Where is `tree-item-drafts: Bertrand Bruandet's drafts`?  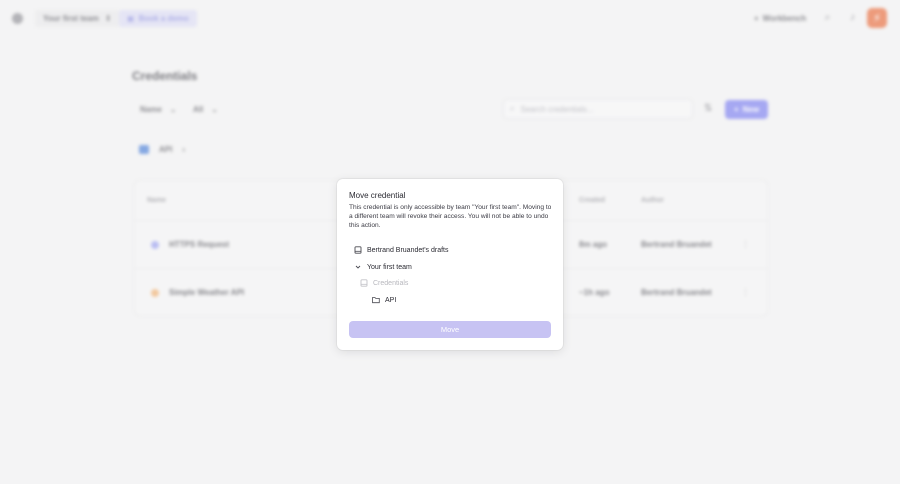
tree-item-drafts: Bertrand Bruandet's drafts is located at coordinates (401, 250).